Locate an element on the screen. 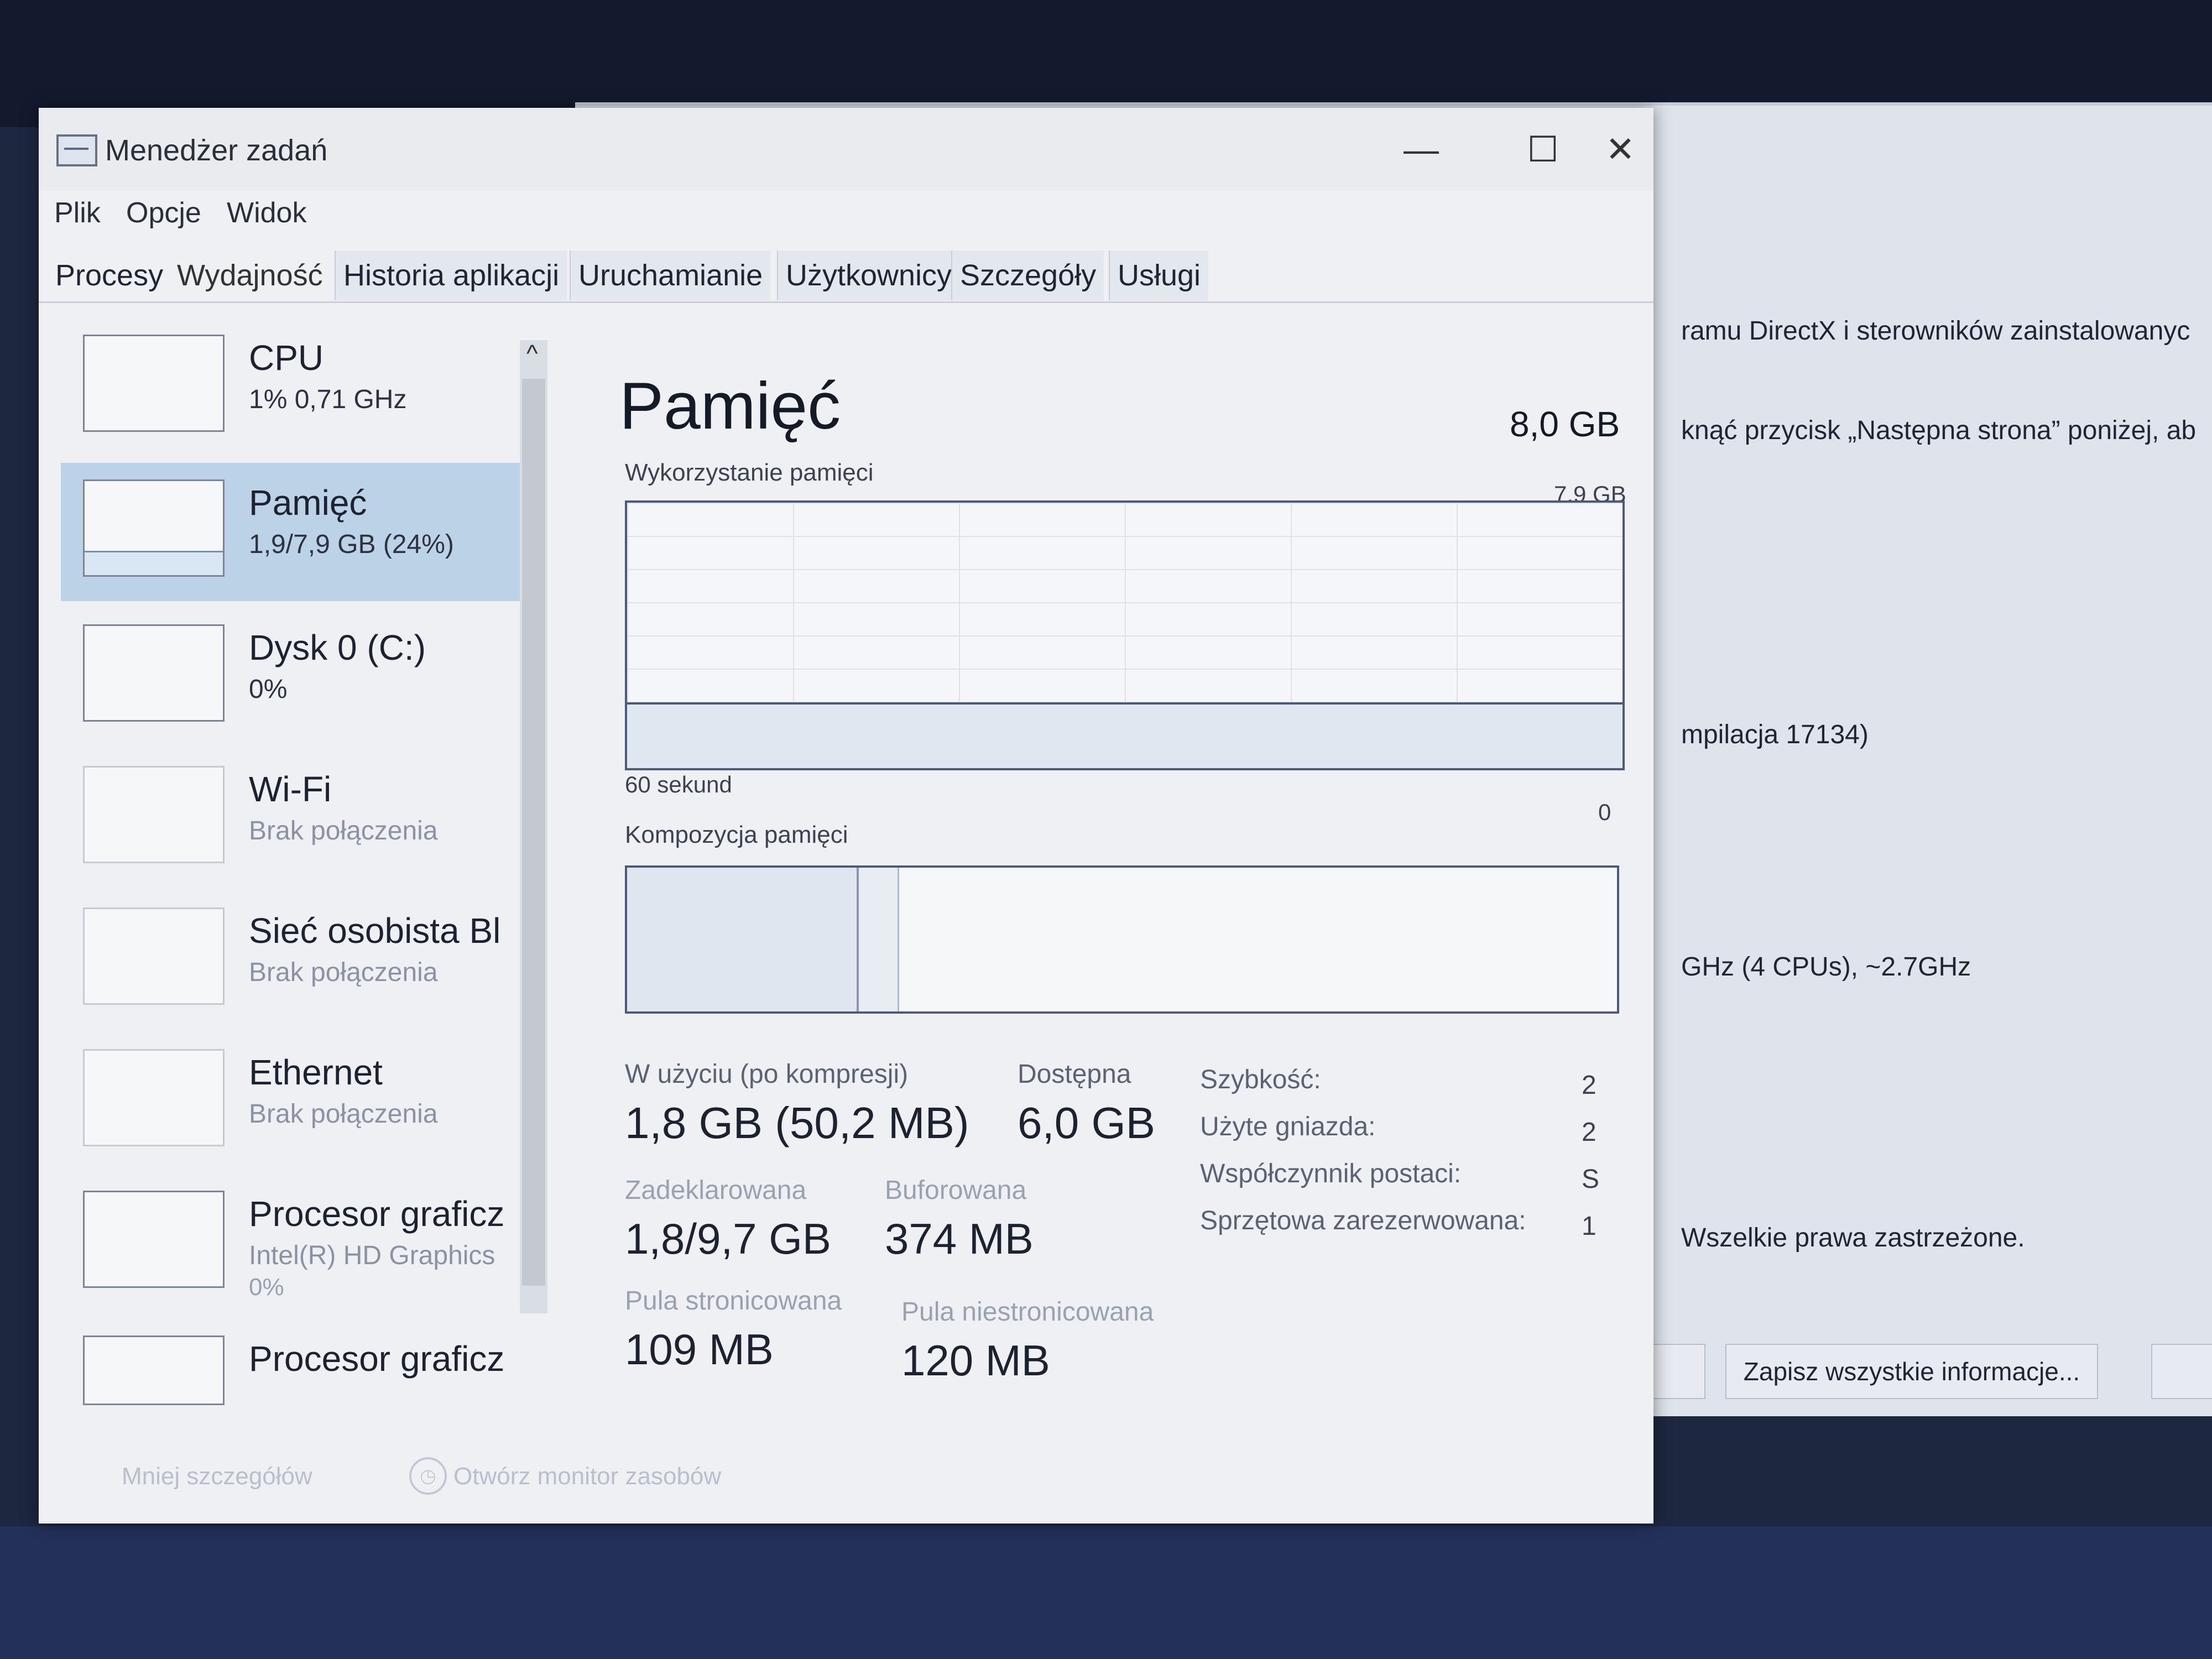 Image resolution: width=2212 pixels, height=1659 pixels. sidebar-item-title: Wi-Fi is located at coordinates (290, 789).